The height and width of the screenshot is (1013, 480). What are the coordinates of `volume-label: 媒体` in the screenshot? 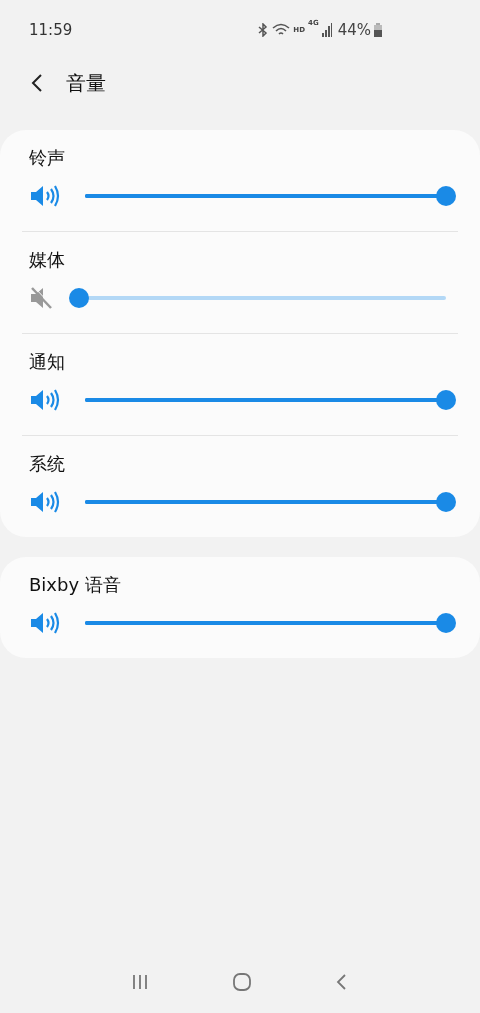 It's located at (47, 260).